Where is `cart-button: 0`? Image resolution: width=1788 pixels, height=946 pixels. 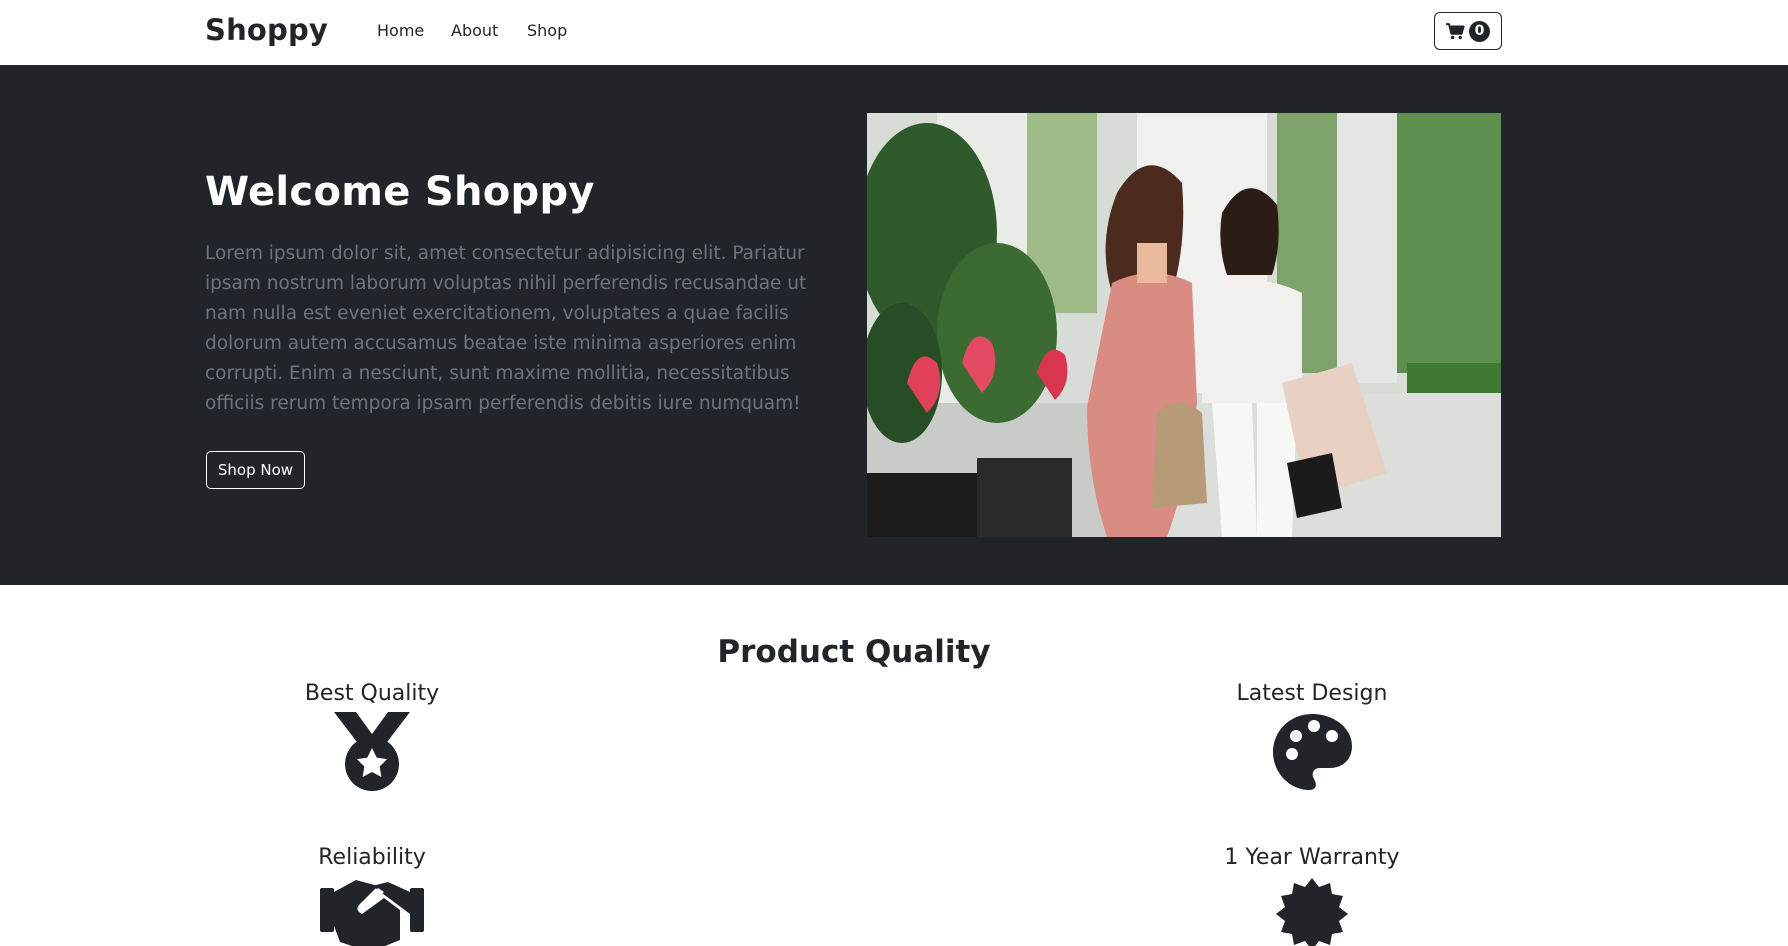 cart-button: 0 is located at coordinates (1468, 31).